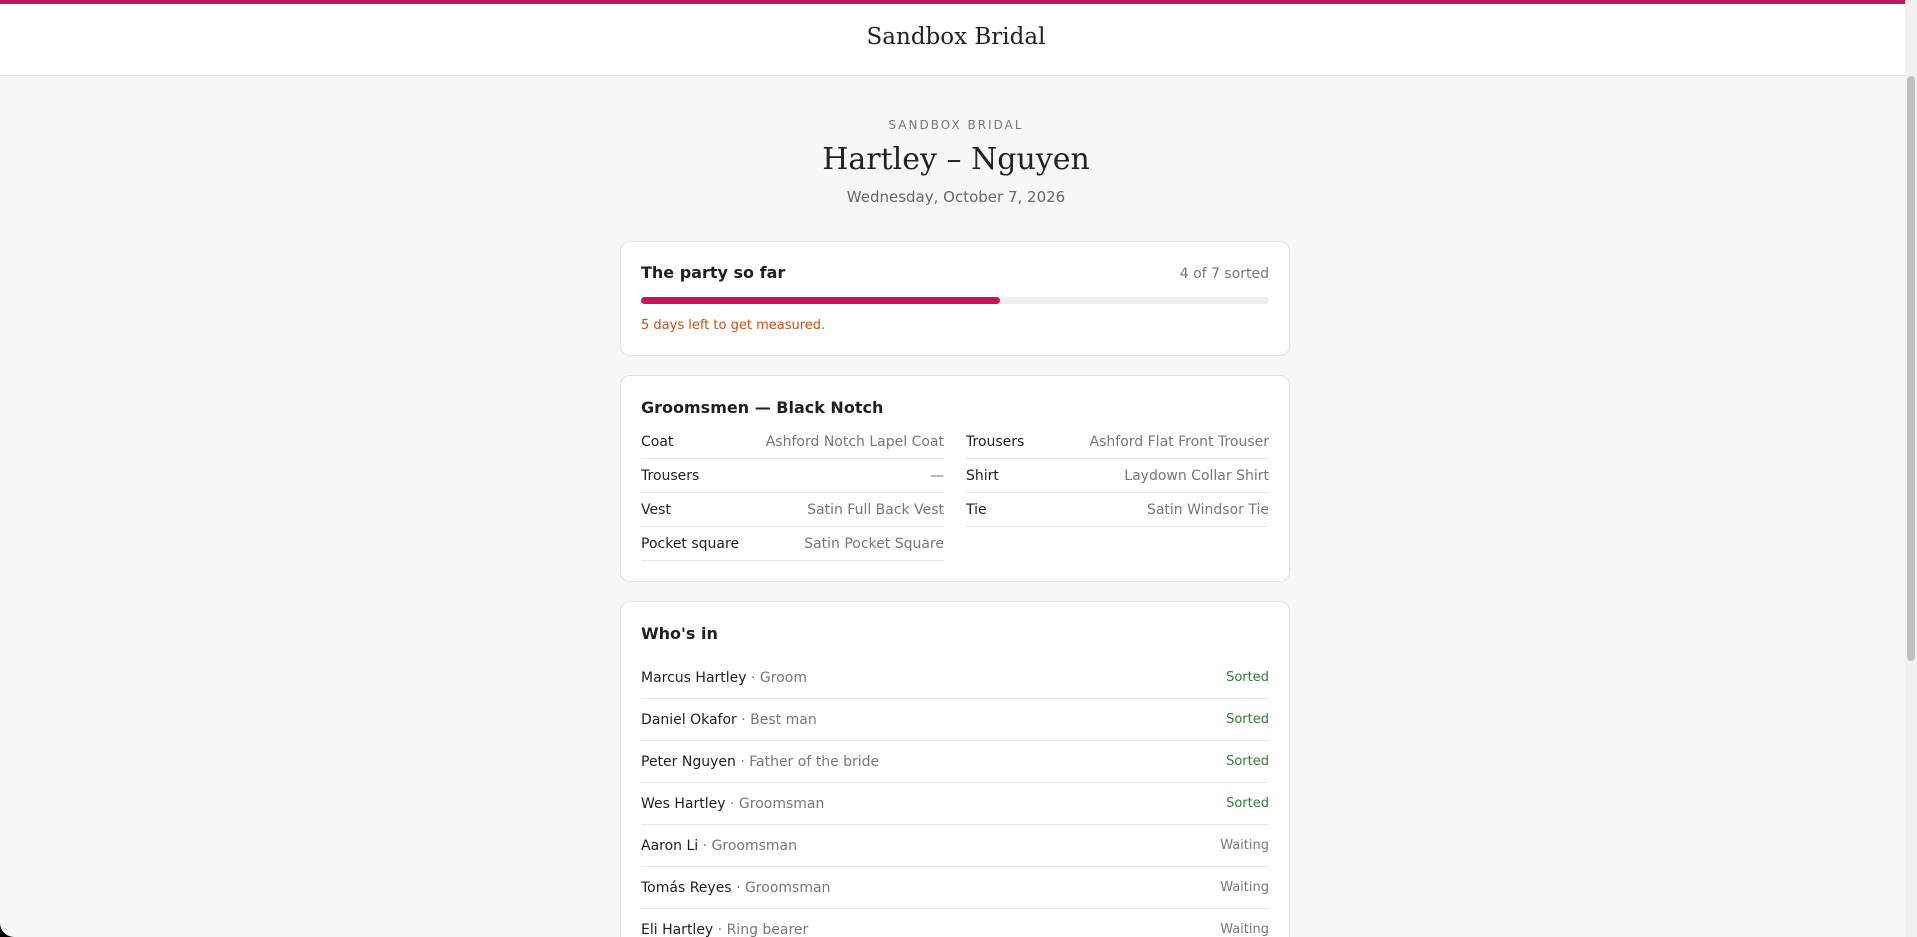 The height and width of the screenshot is (937, 1917). Describe the element at coordinates (1207, 509) in the screenshot. I see `spec-value: Satin Windsor Tie` at that location.